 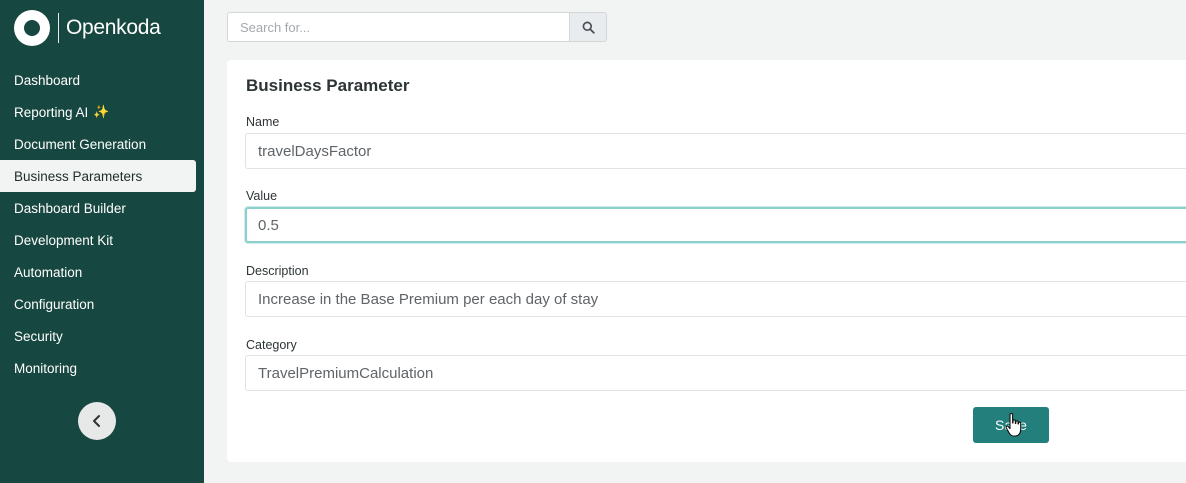 I want to click on brand: Openkoda, so click(x=87, y=28).